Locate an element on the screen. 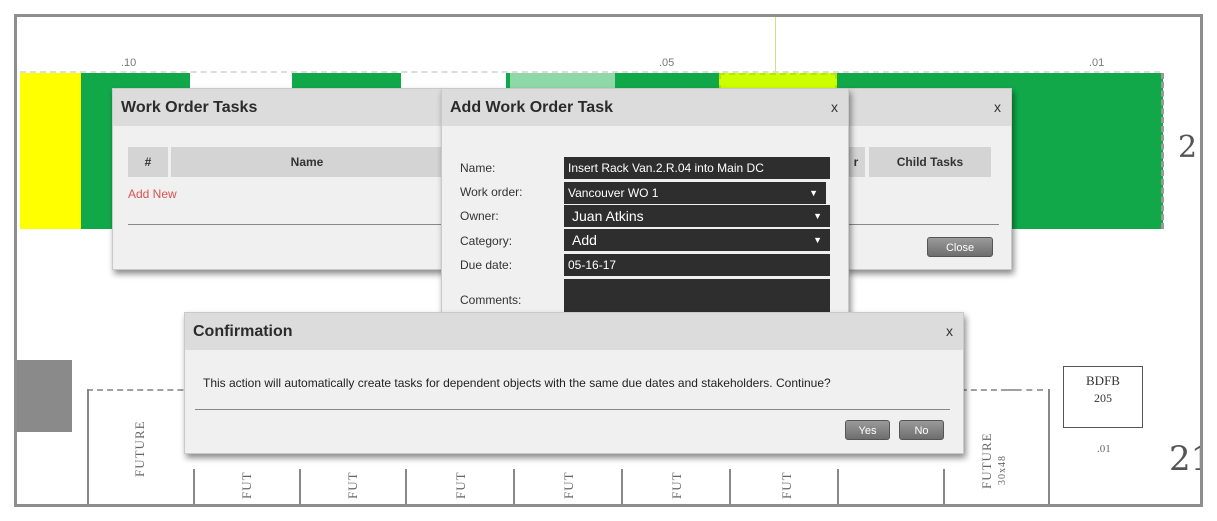  panel-title-text: Work Order Tasks is located at coordinates (189, 107).